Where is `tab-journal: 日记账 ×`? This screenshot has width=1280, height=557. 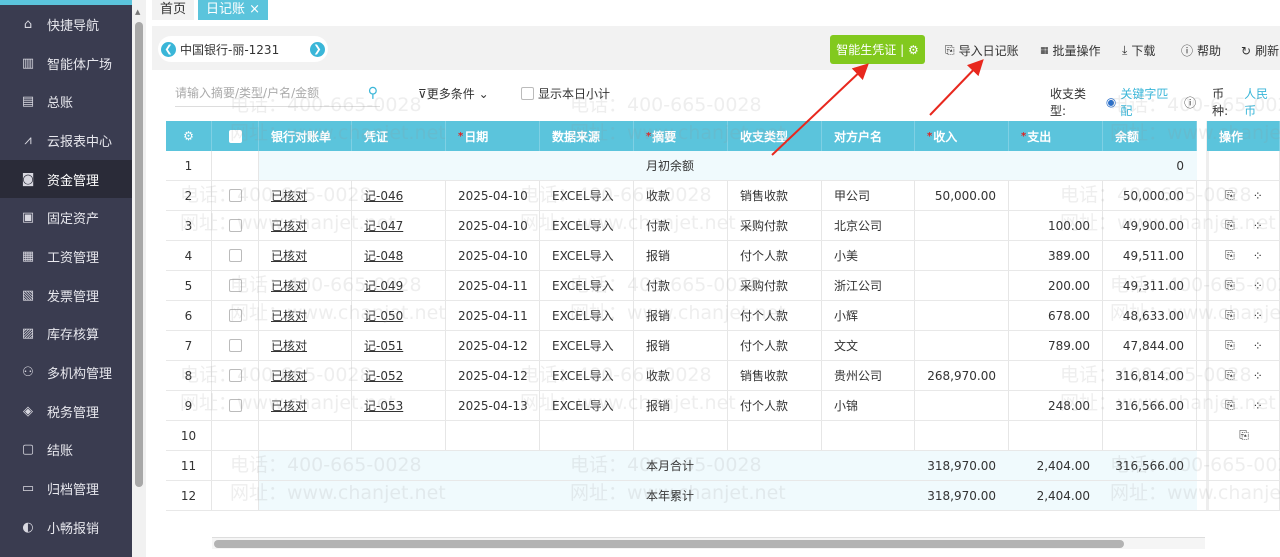 tab-journal: 日记账 × is located at coordinates (233, 10).